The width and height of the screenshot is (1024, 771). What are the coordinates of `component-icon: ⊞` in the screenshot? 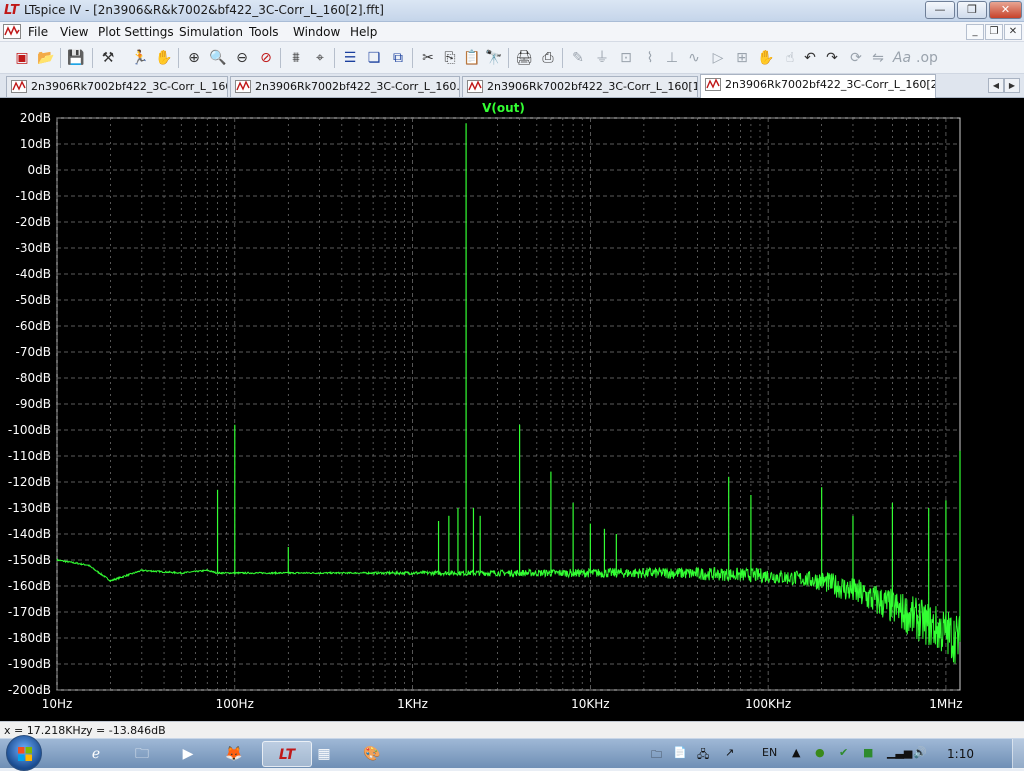 It's located at (742, 58).